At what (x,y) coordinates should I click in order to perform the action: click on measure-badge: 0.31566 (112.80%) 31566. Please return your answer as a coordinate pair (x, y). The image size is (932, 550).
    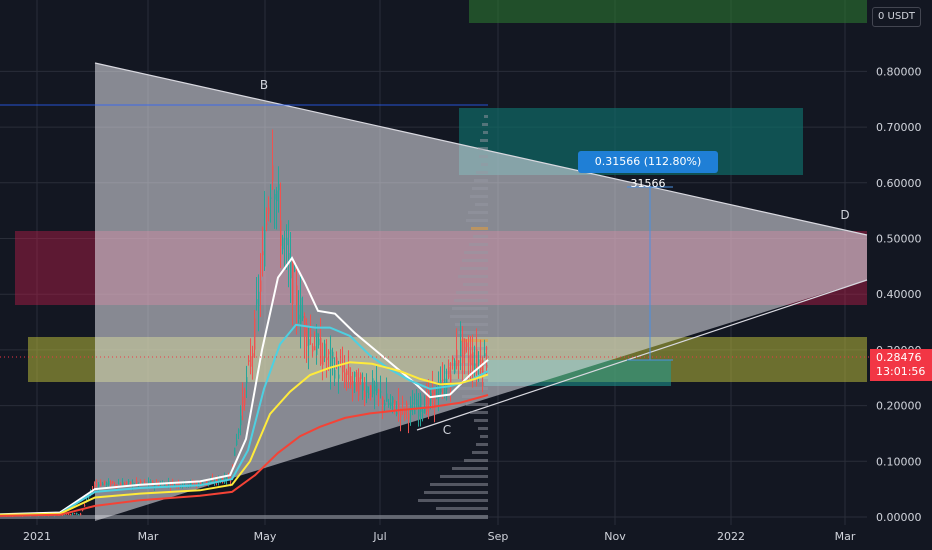
    Looking at the image, I should click on (648, 170).